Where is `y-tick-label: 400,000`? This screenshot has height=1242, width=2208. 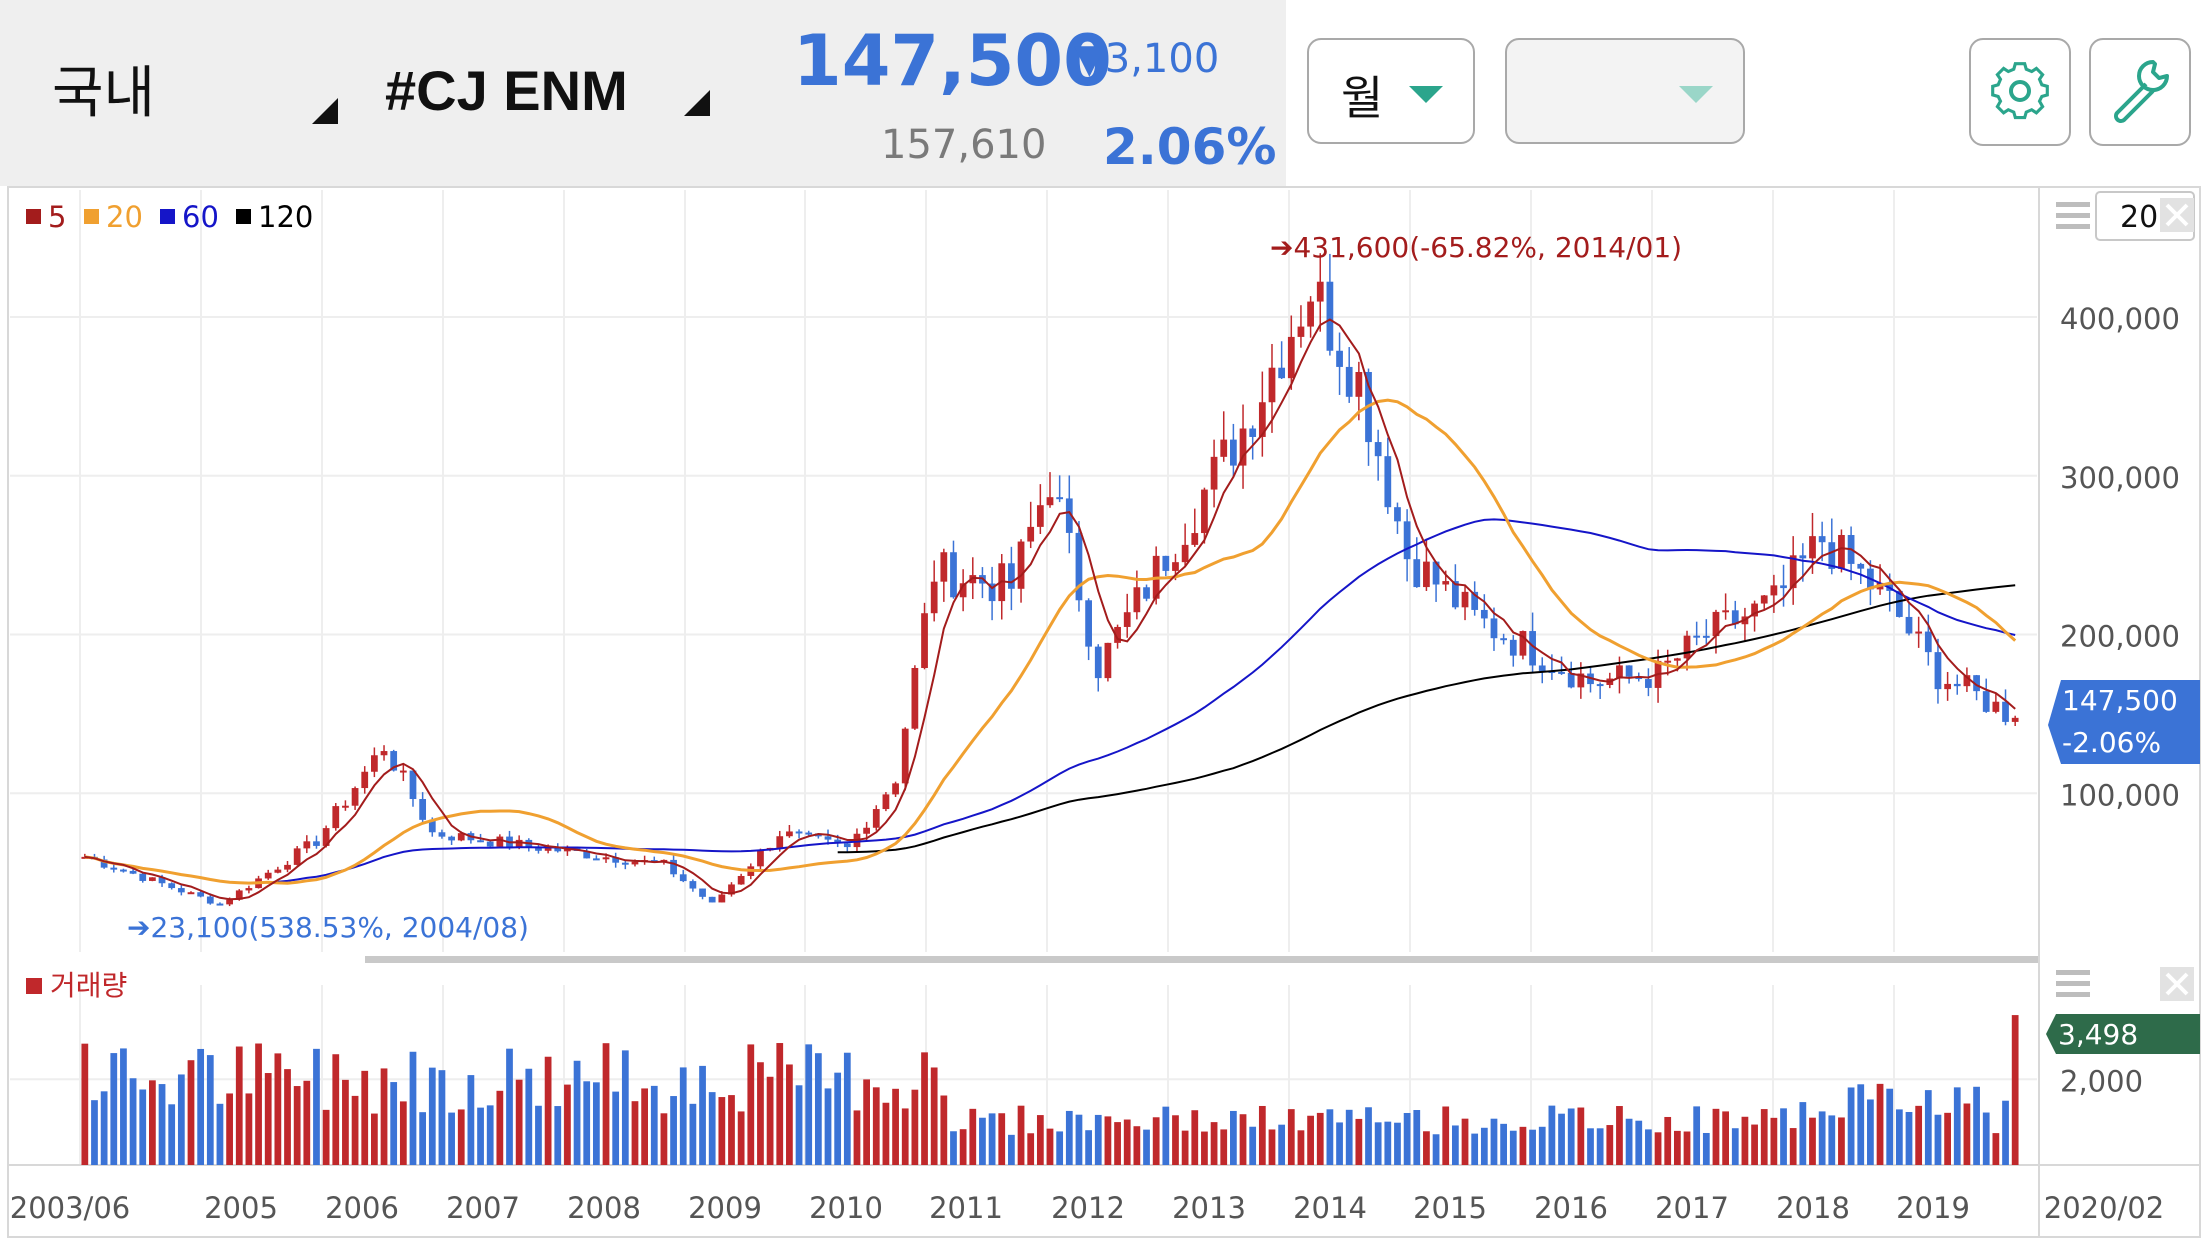
y-tick-label: 400,000 is located at coordinates (2120, 319).